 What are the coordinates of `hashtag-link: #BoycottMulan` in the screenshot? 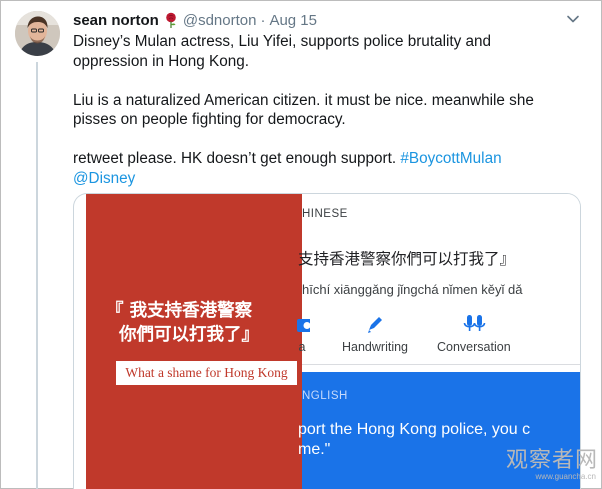 It's located at (450, 158).